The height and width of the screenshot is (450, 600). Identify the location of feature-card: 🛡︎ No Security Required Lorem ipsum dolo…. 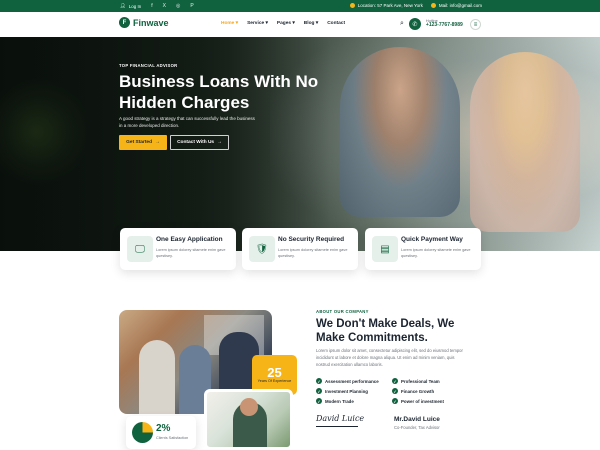
(300, 249).